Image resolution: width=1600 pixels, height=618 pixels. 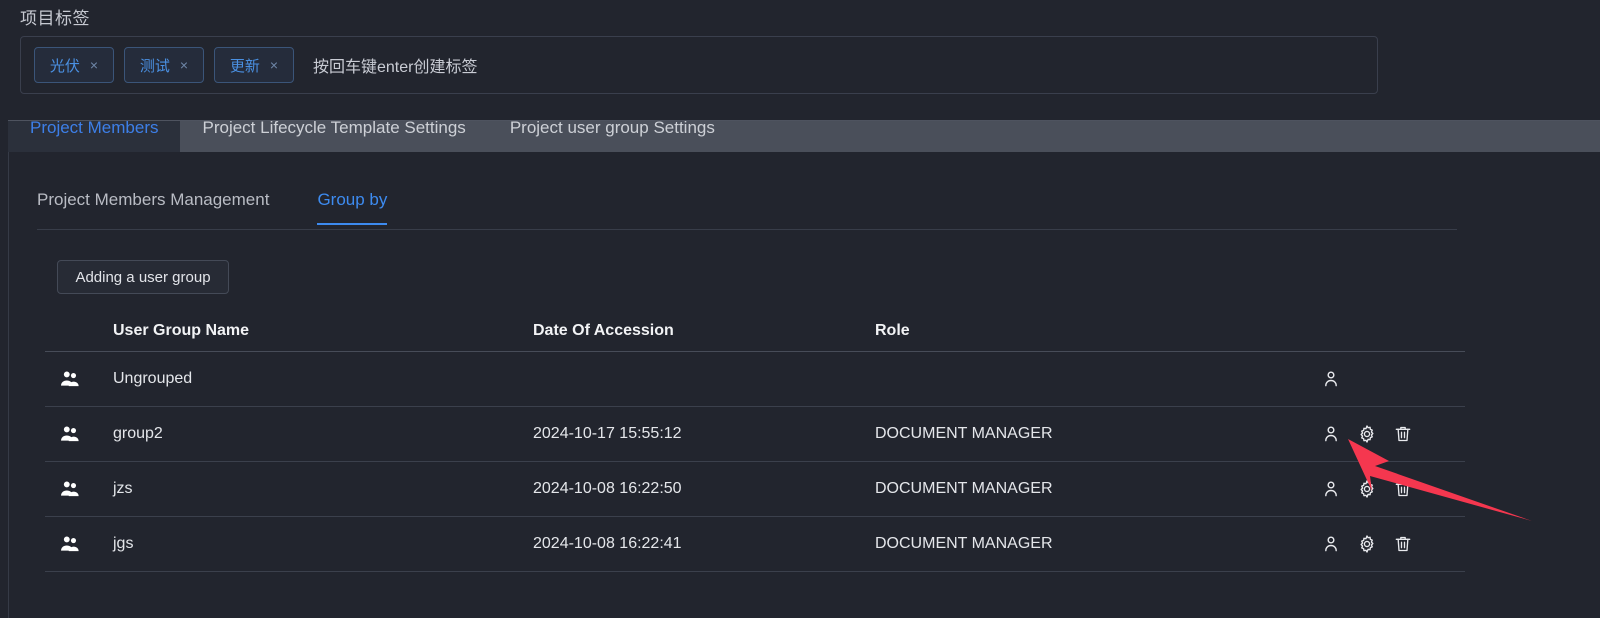 What do you see at coordinates (153, 378) in the screenshot?
I see `cell-user-group-name: Ungrouped` at bounding box center [153, 378].